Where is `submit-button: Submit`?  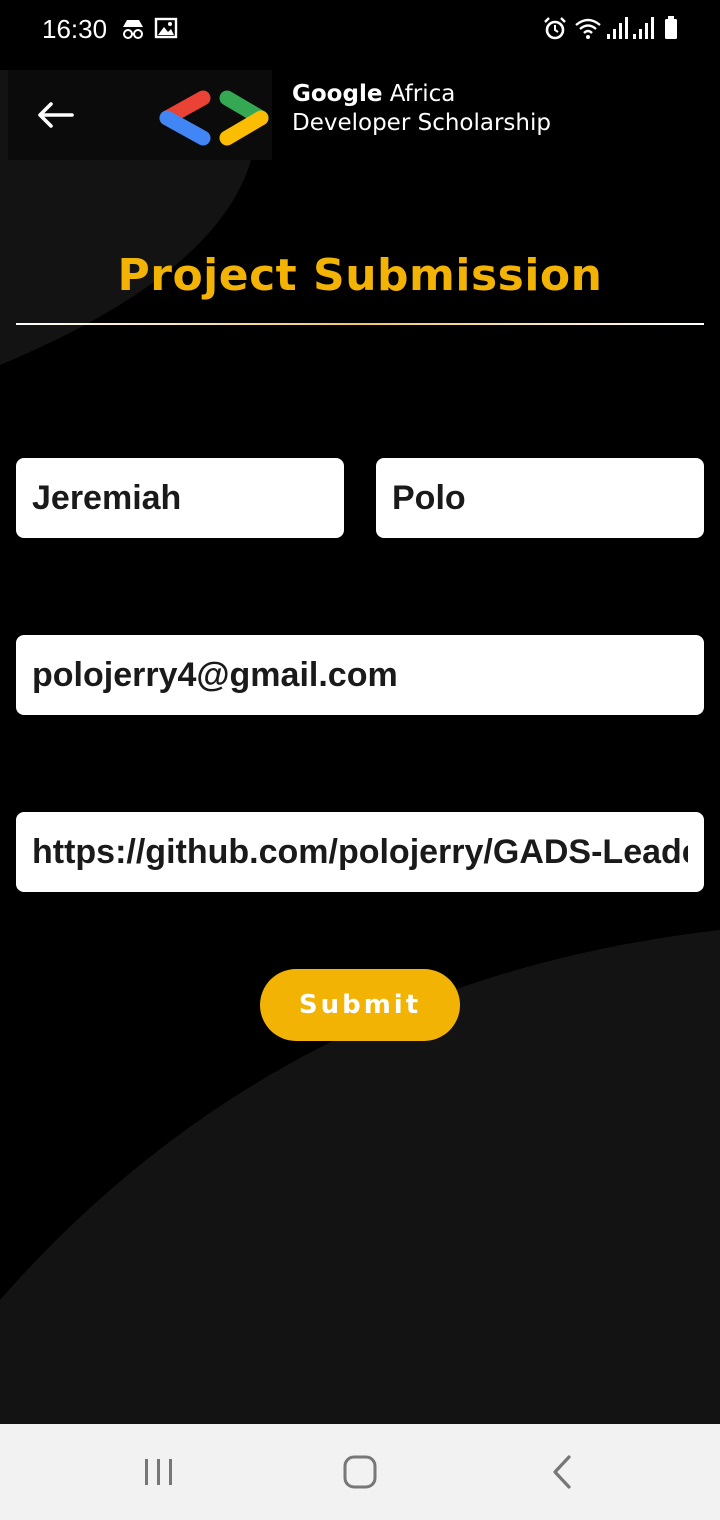
submit-button: Submit is located at coordinates (360, 1005).